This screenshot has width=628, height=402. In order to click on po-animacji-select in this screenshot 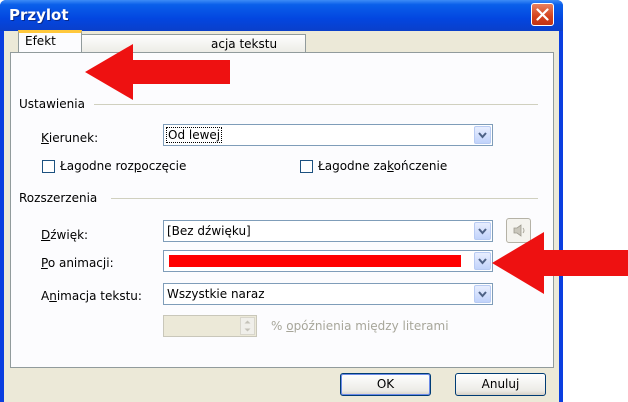, I will do `click(328, 261)`.